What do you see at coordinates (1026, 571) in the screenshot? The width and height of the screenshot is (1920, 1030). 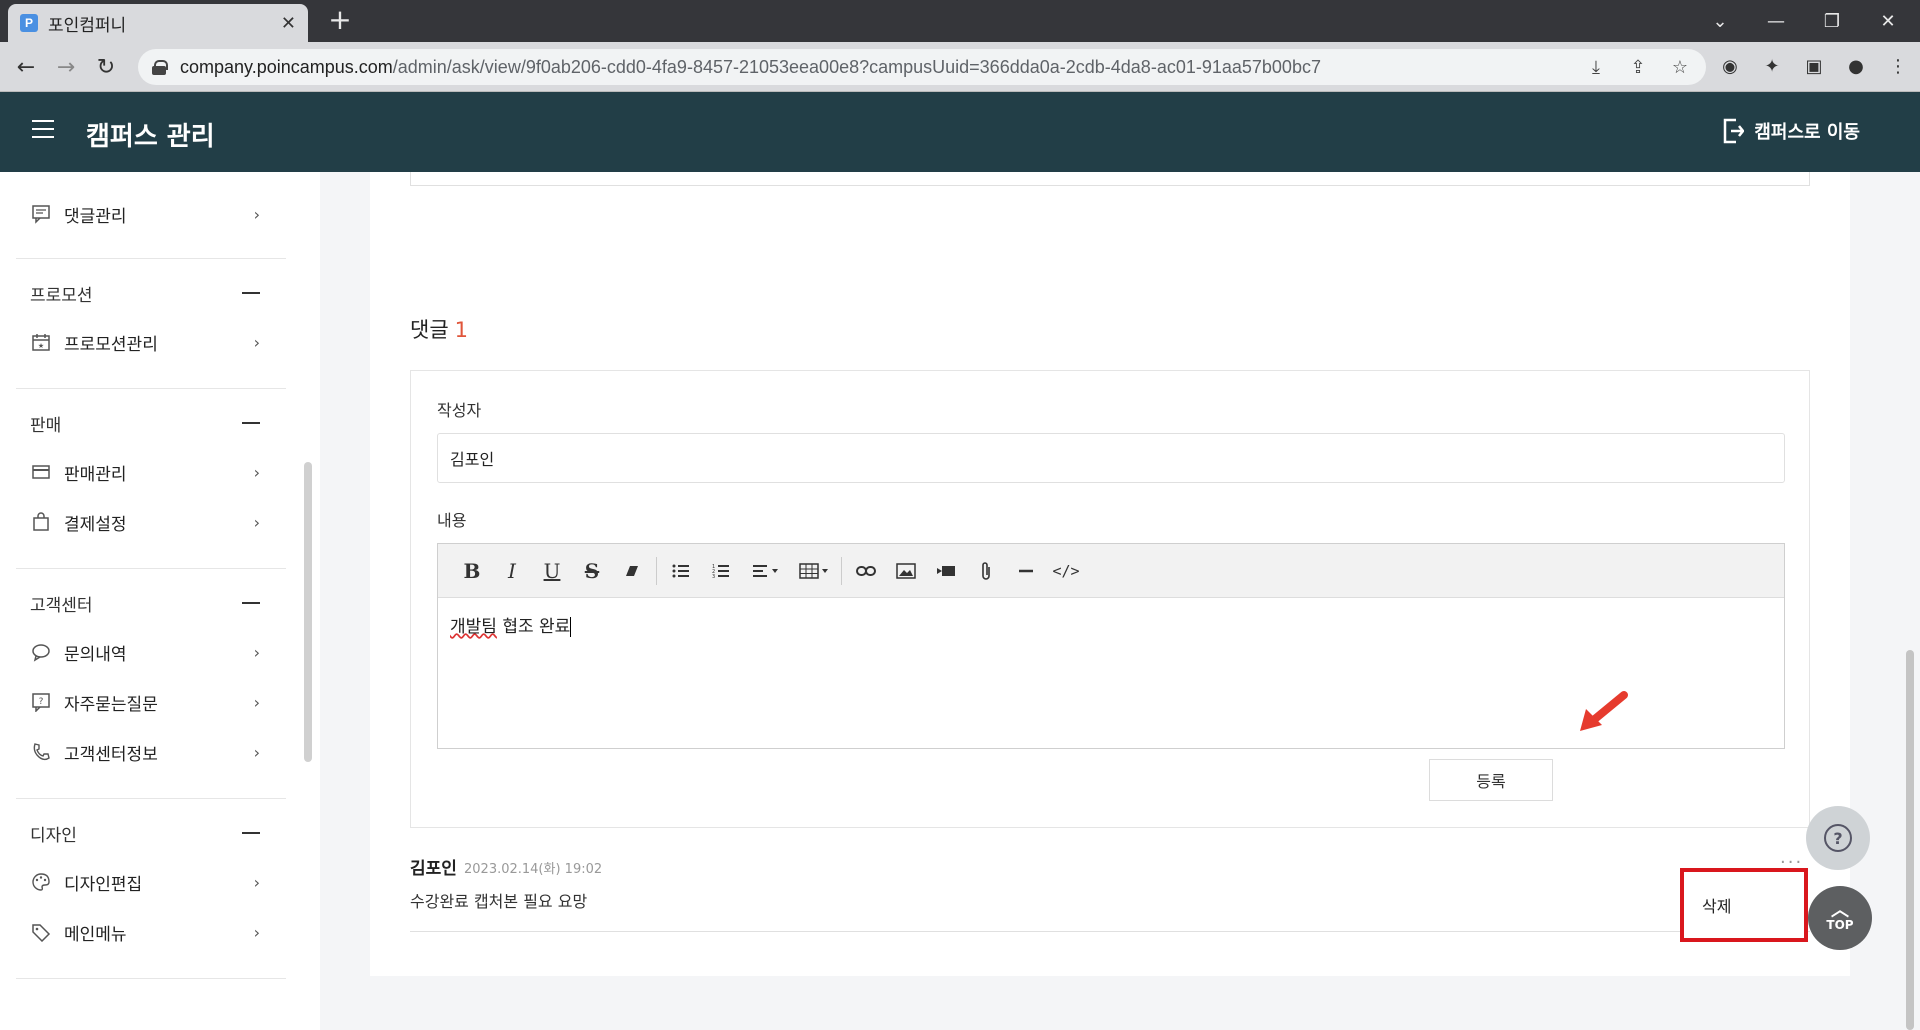 I see `horizontal-rule-icon` at bounding box center [1026, 571].